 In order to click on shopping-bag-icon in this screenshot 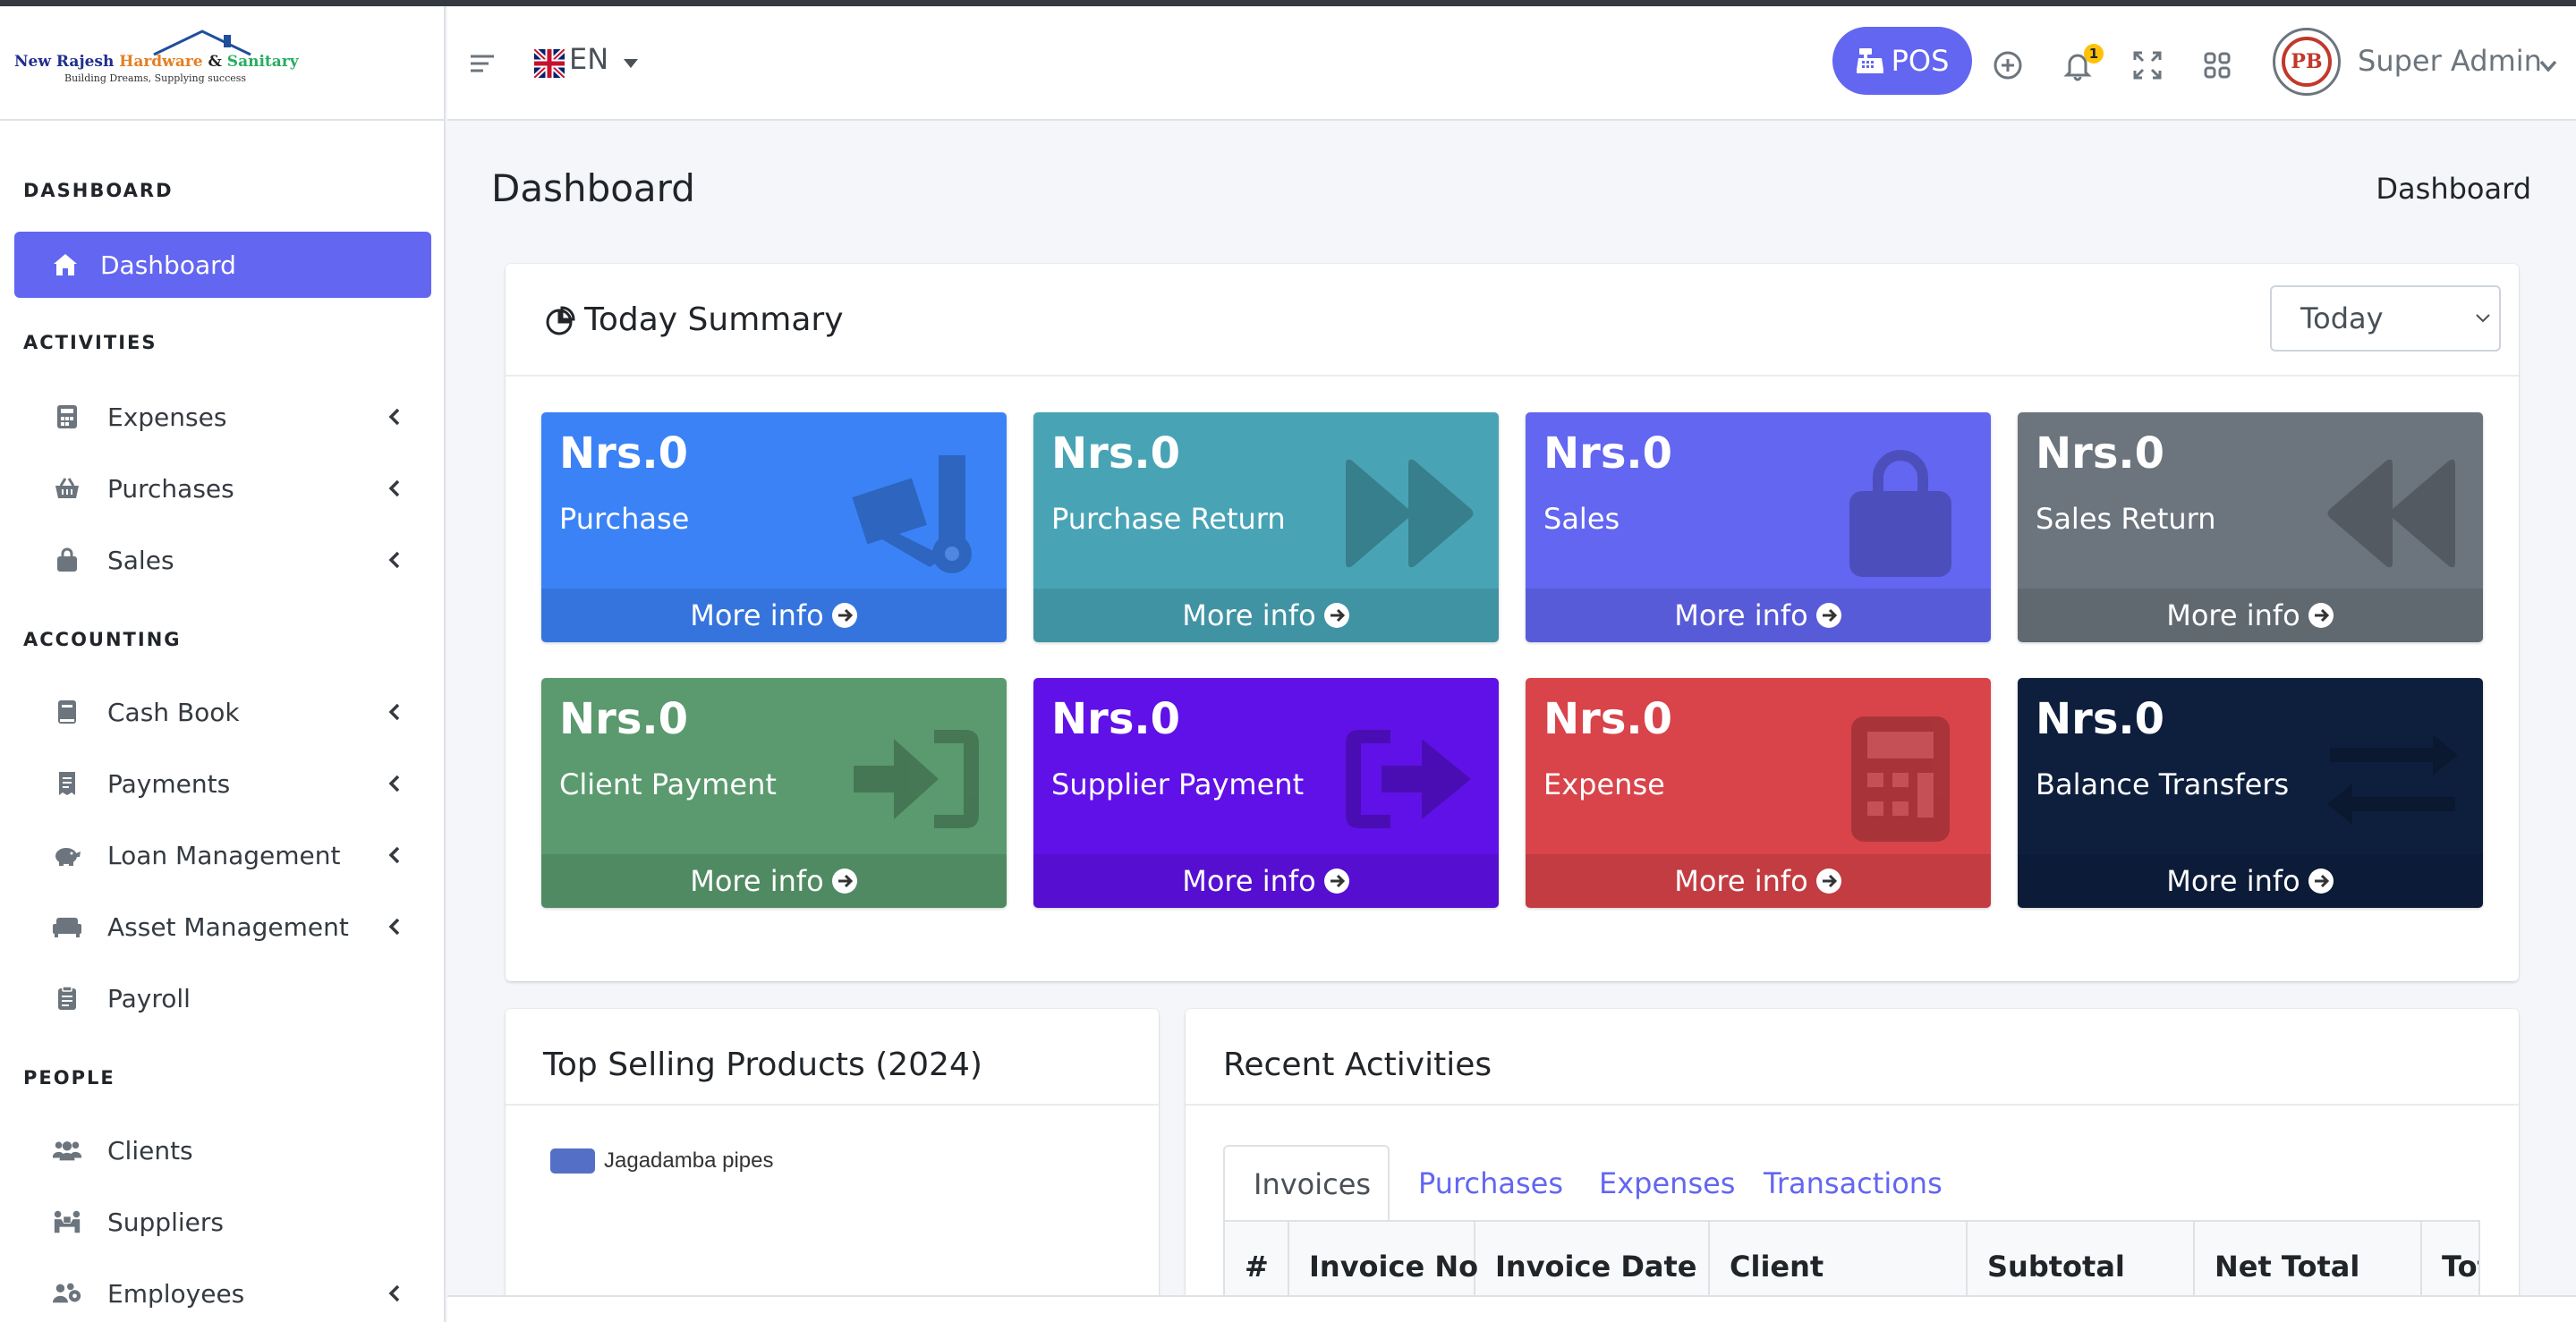, I will do `click(67, 560)`.